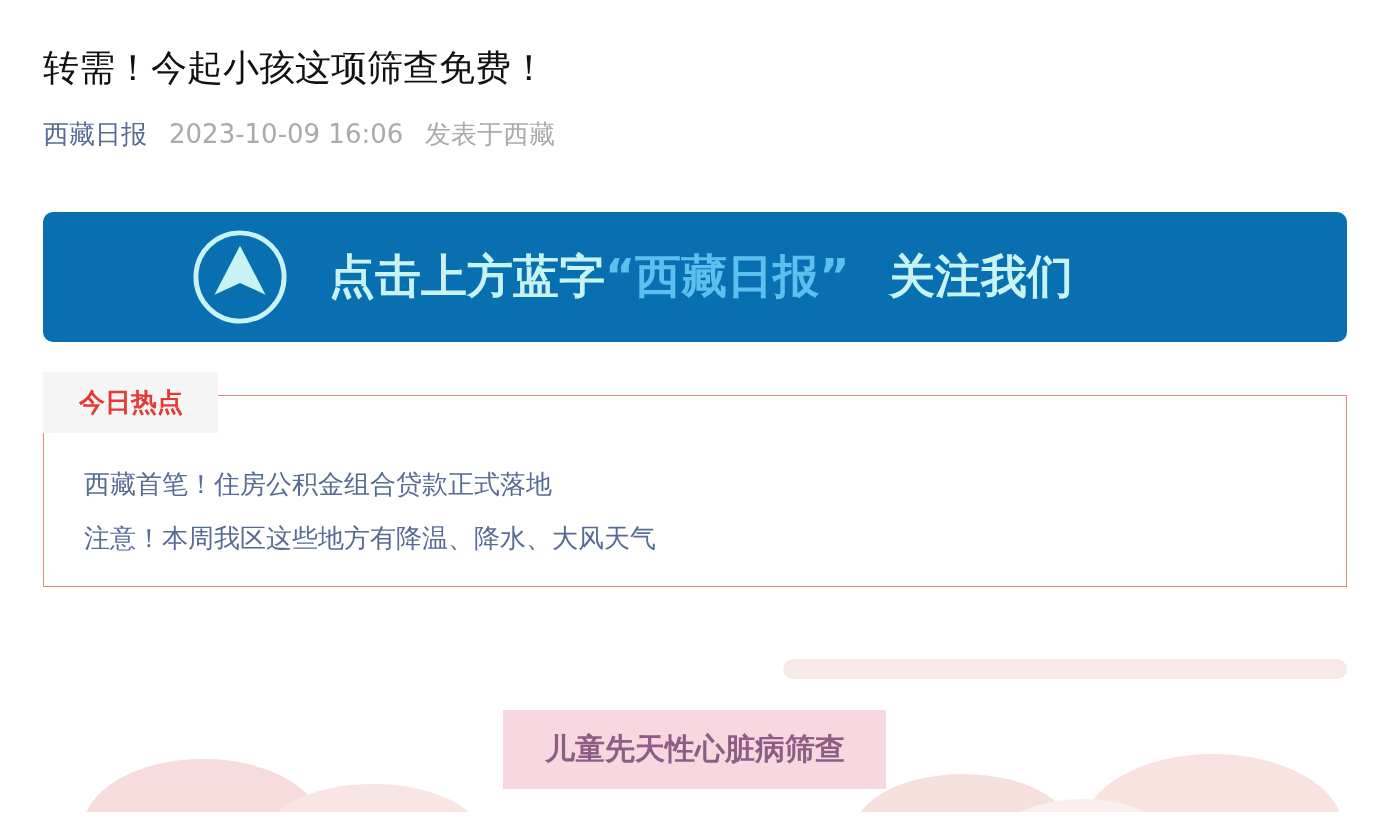 The height and width of the screenshot is (838, 1394). I want to click on source-link: 西藏日报, so click(95, 134).